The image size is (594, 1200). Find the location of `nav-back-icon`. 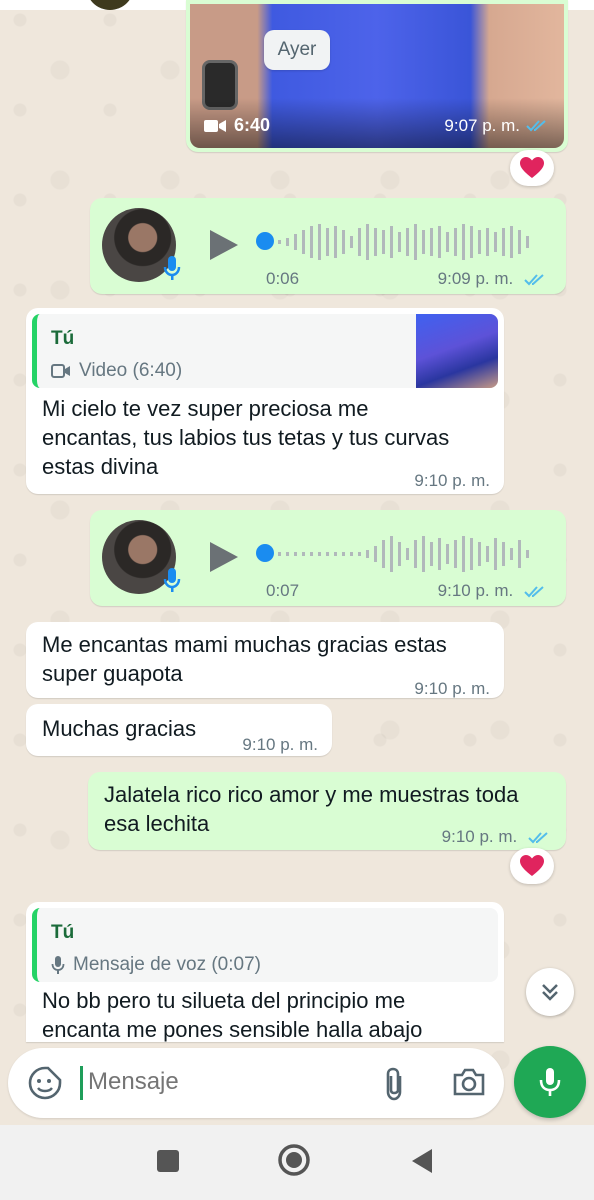

nav-back-icon is located at coordinates (422, 1161).